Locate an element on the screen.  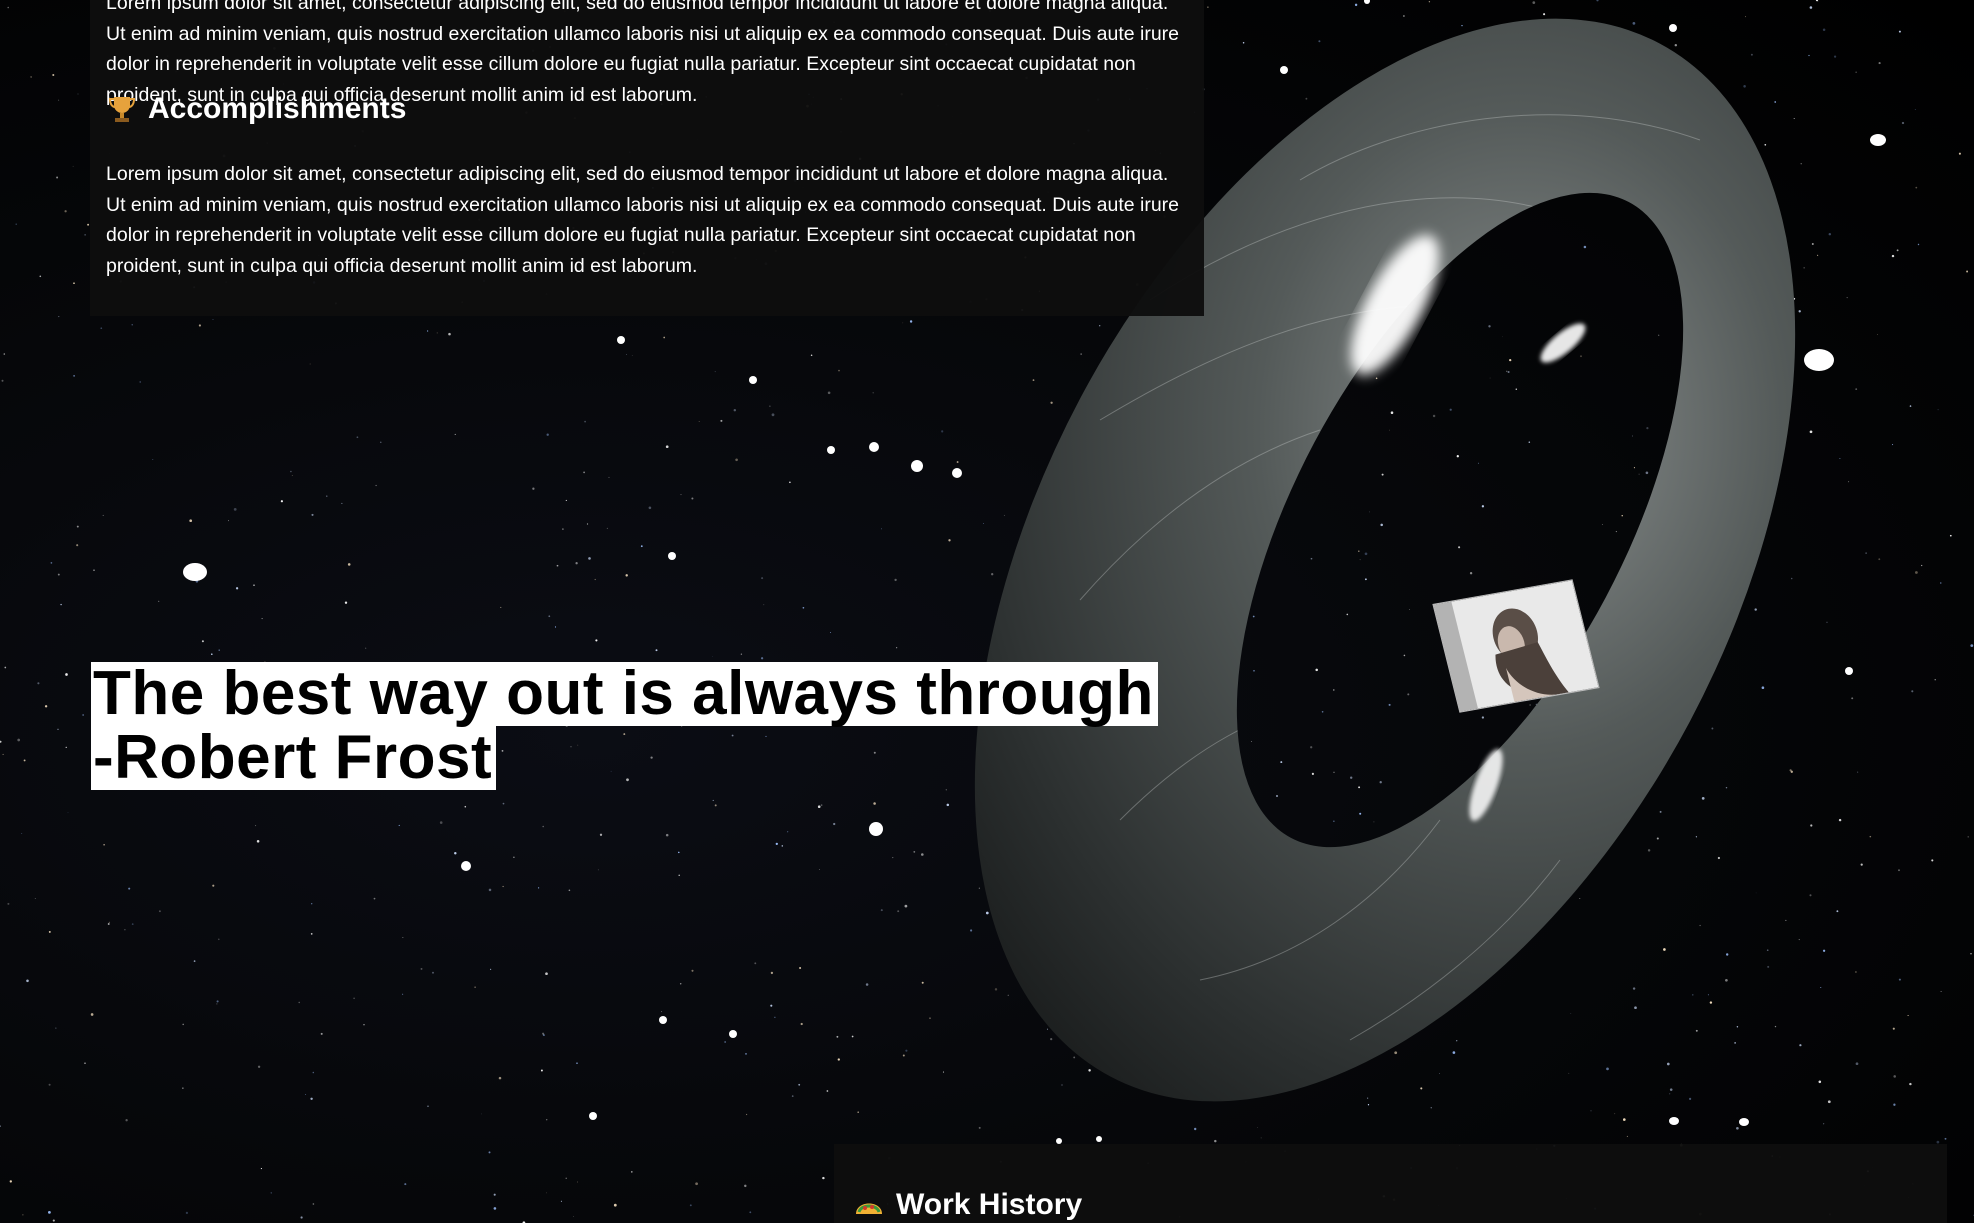
quote-text: The best way out is always through is located at coordinates (624, 694).